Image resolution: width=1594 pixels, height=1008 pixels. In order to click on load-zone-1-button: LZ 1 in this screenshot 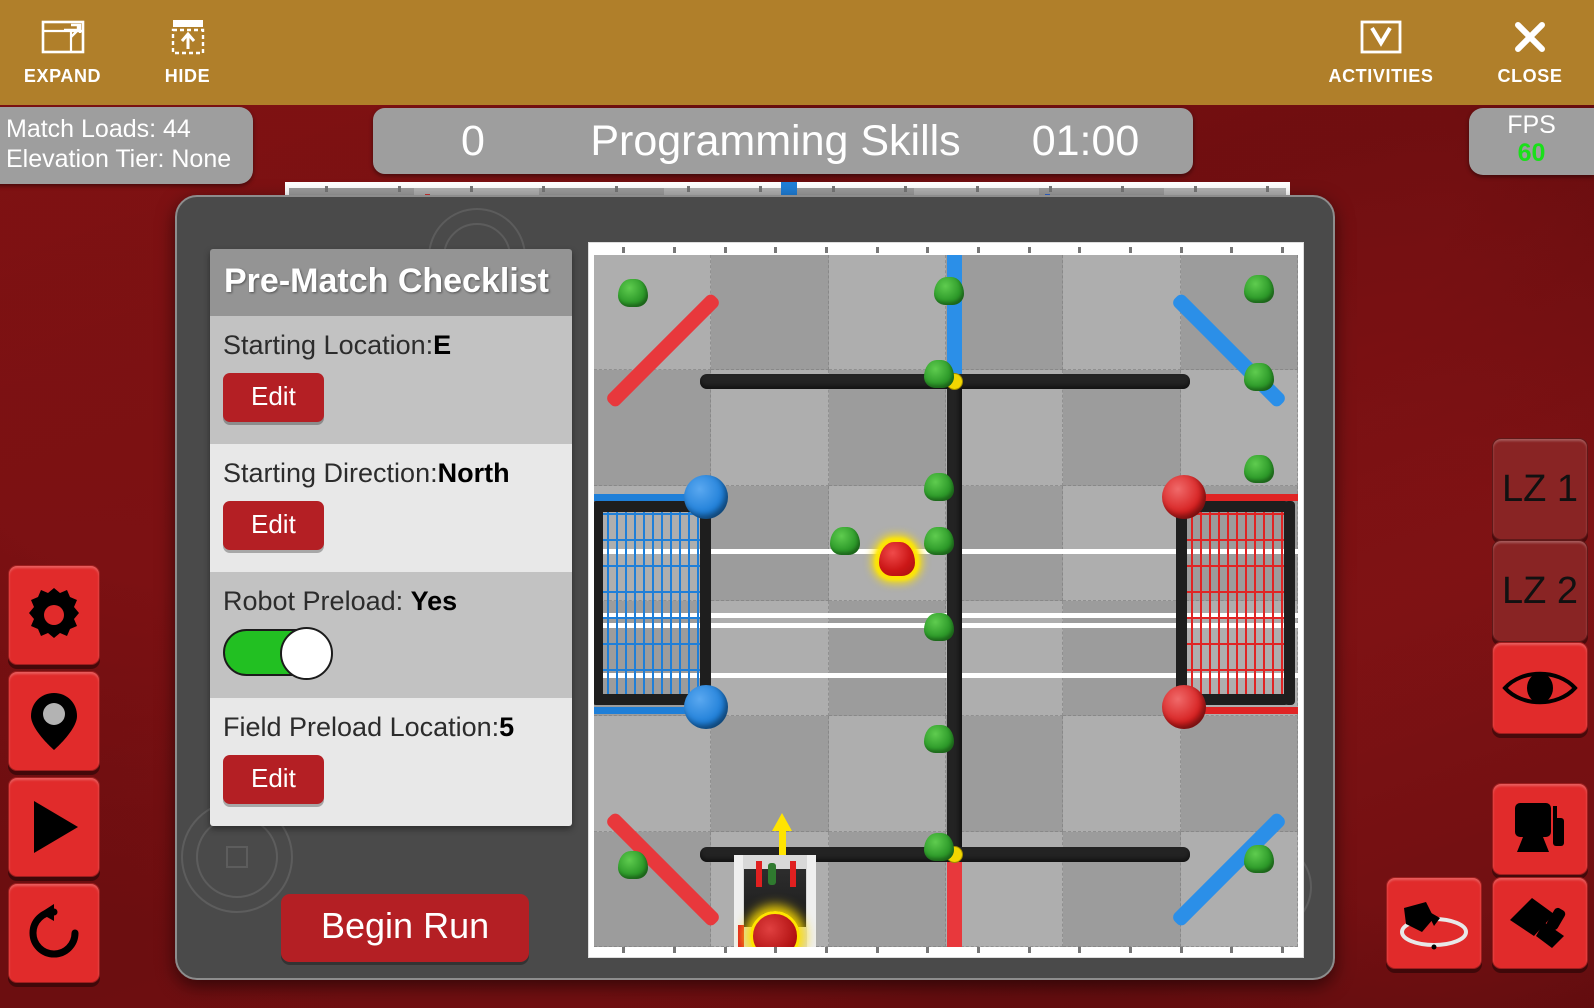, I will do `click(1540, 489)`.